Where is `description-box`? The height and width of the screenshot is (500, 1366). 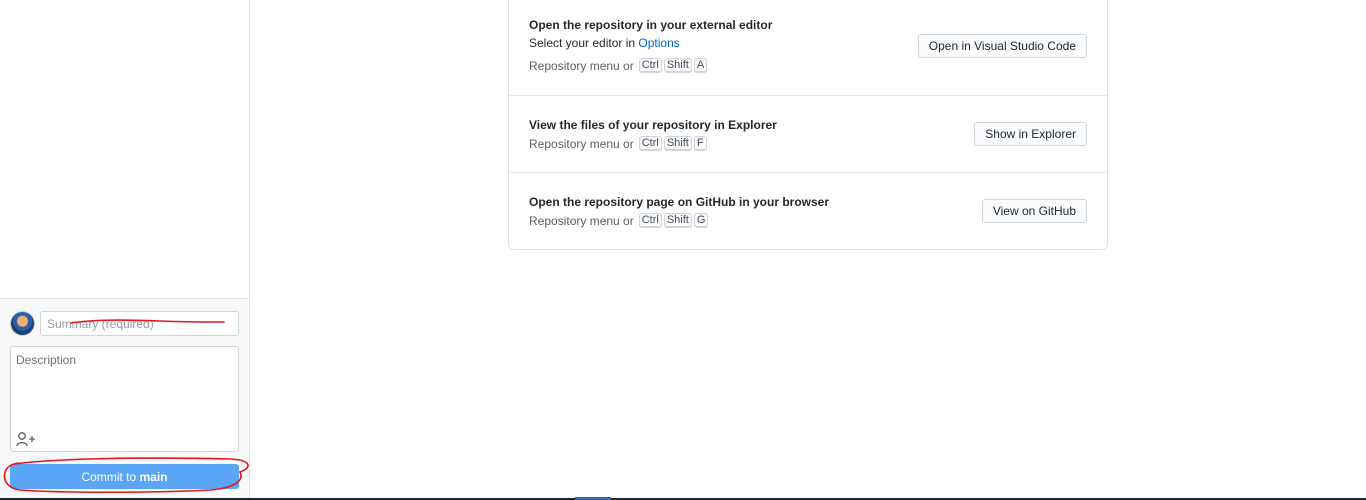
description-box is located at coordinates (124, 399).